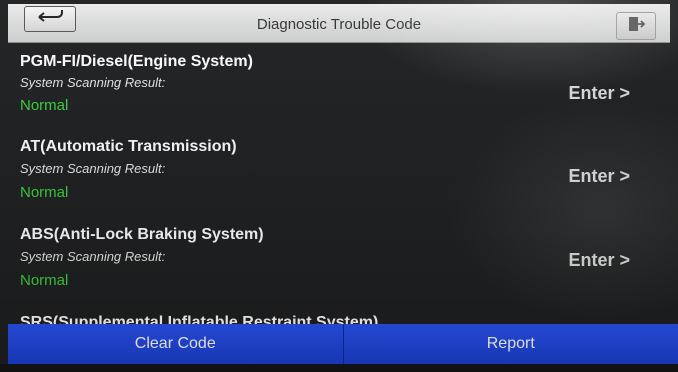 This screenshot has width=678, height=372. I want to click on exit-door-icon, so click(636, 26).